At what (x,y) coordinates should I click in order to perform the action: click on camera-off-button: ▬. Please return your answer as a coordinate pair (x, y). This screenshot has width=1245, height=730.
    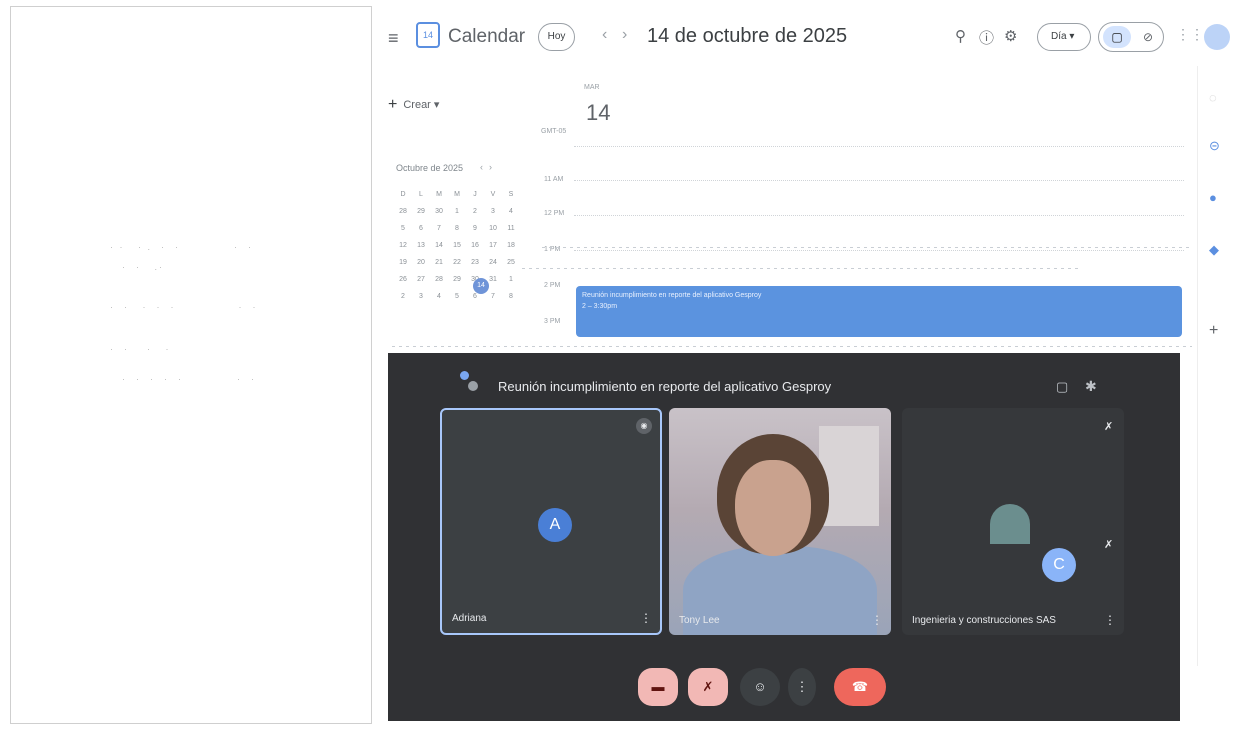
    Looking at the image, I should click on (658, 687).